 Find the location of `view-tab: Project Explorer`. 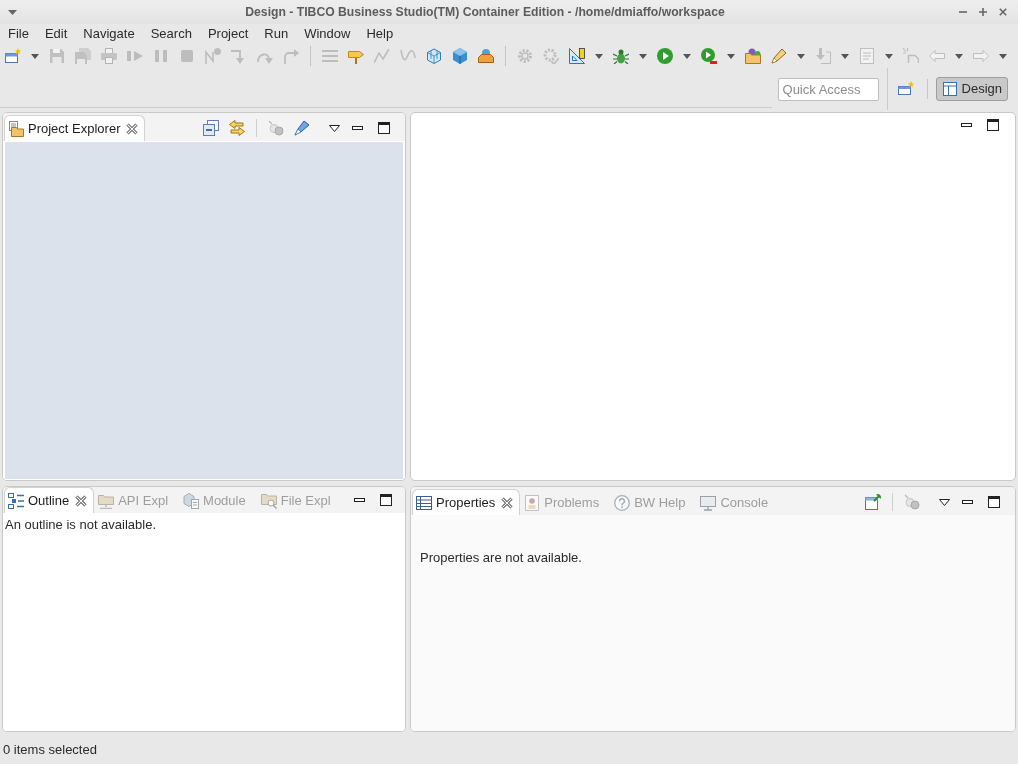

view-tab: Project Explorer is located at coordinates (75, 128).